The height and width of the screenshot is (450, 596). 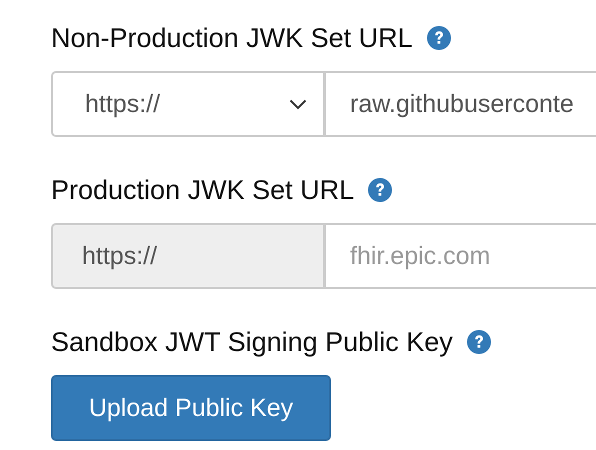 What do you see at coordinates (202, 190) in the screenshot?
I see `field-label: Production JWK Set URL` at bounding box center [202, 190].